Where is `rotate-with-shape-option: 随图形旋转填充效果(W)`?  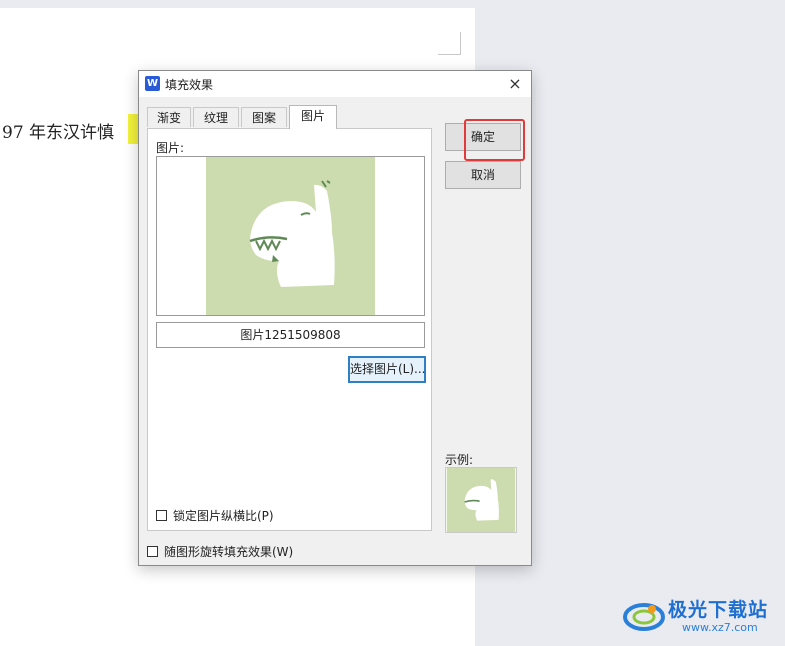
rotate-with-shape-option: 随图形旋转填充效果(W) is located at coordinates (220, 551).